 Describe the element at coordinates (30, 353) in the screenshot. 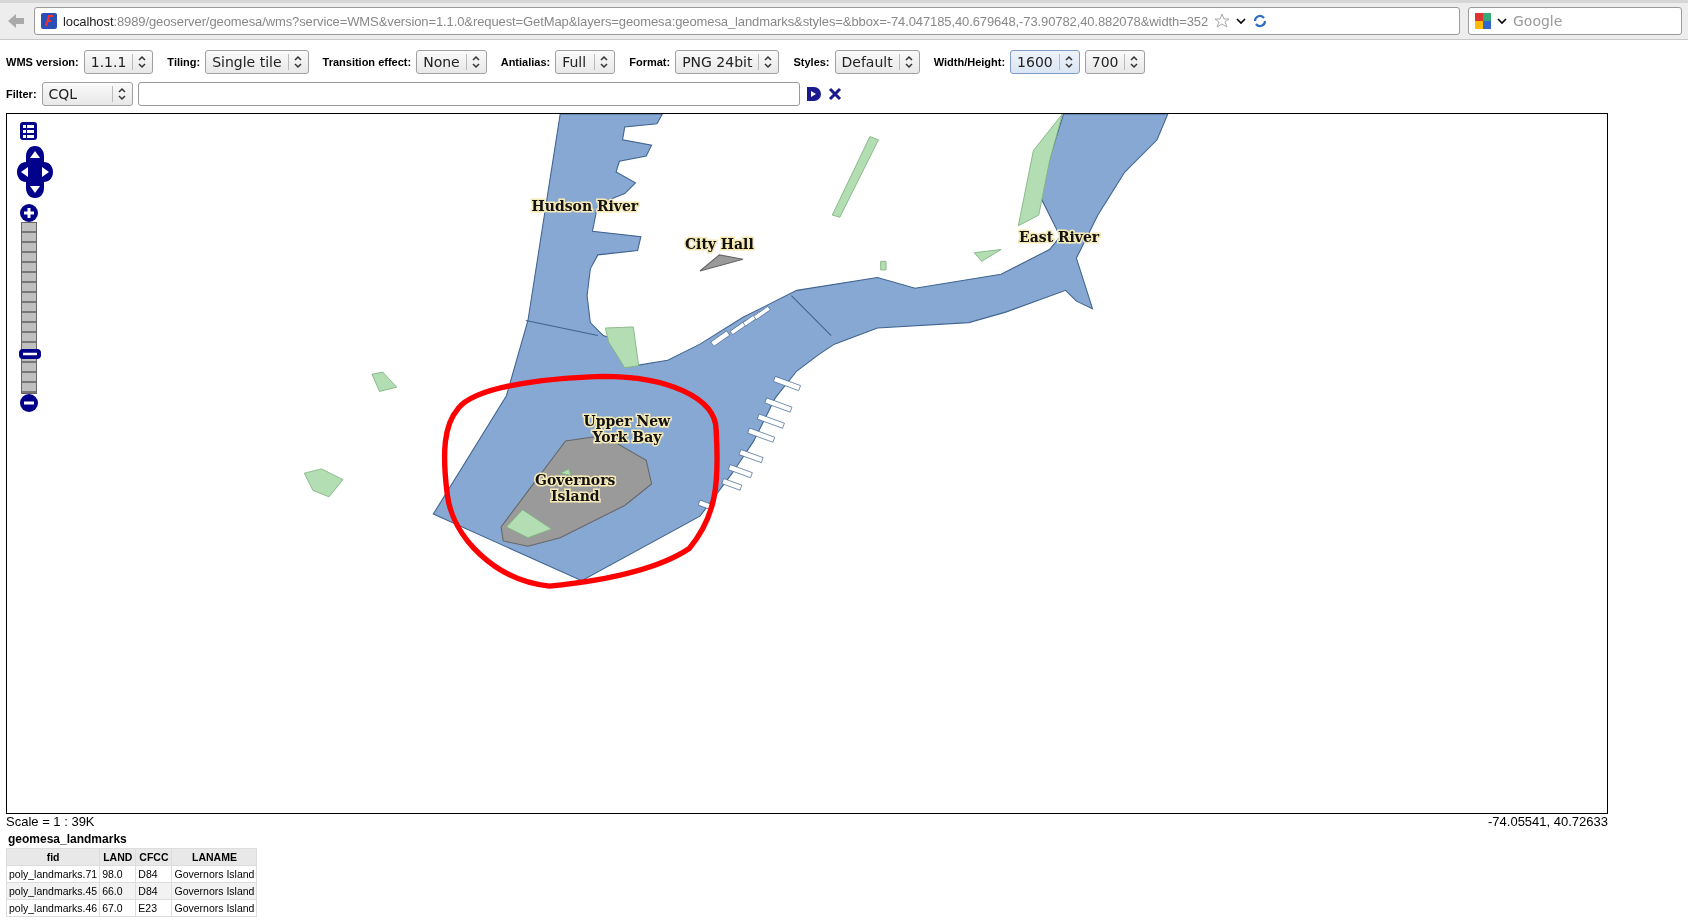

I see `zoom-slider-thumb` at that location.